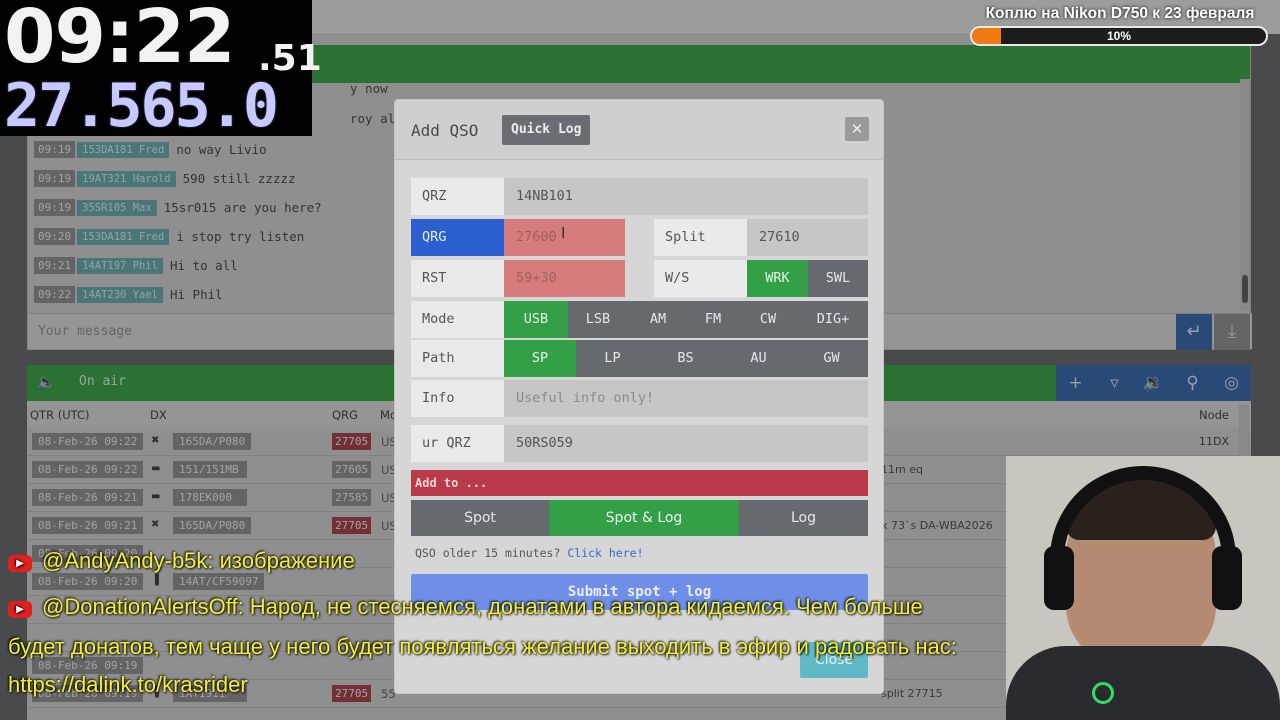 This screenshot has height=720, width=1280. What do you see at coordinates (457, 319) in the screenshot?
I see `mode-label: Mode` at bounding box center [457, 319].